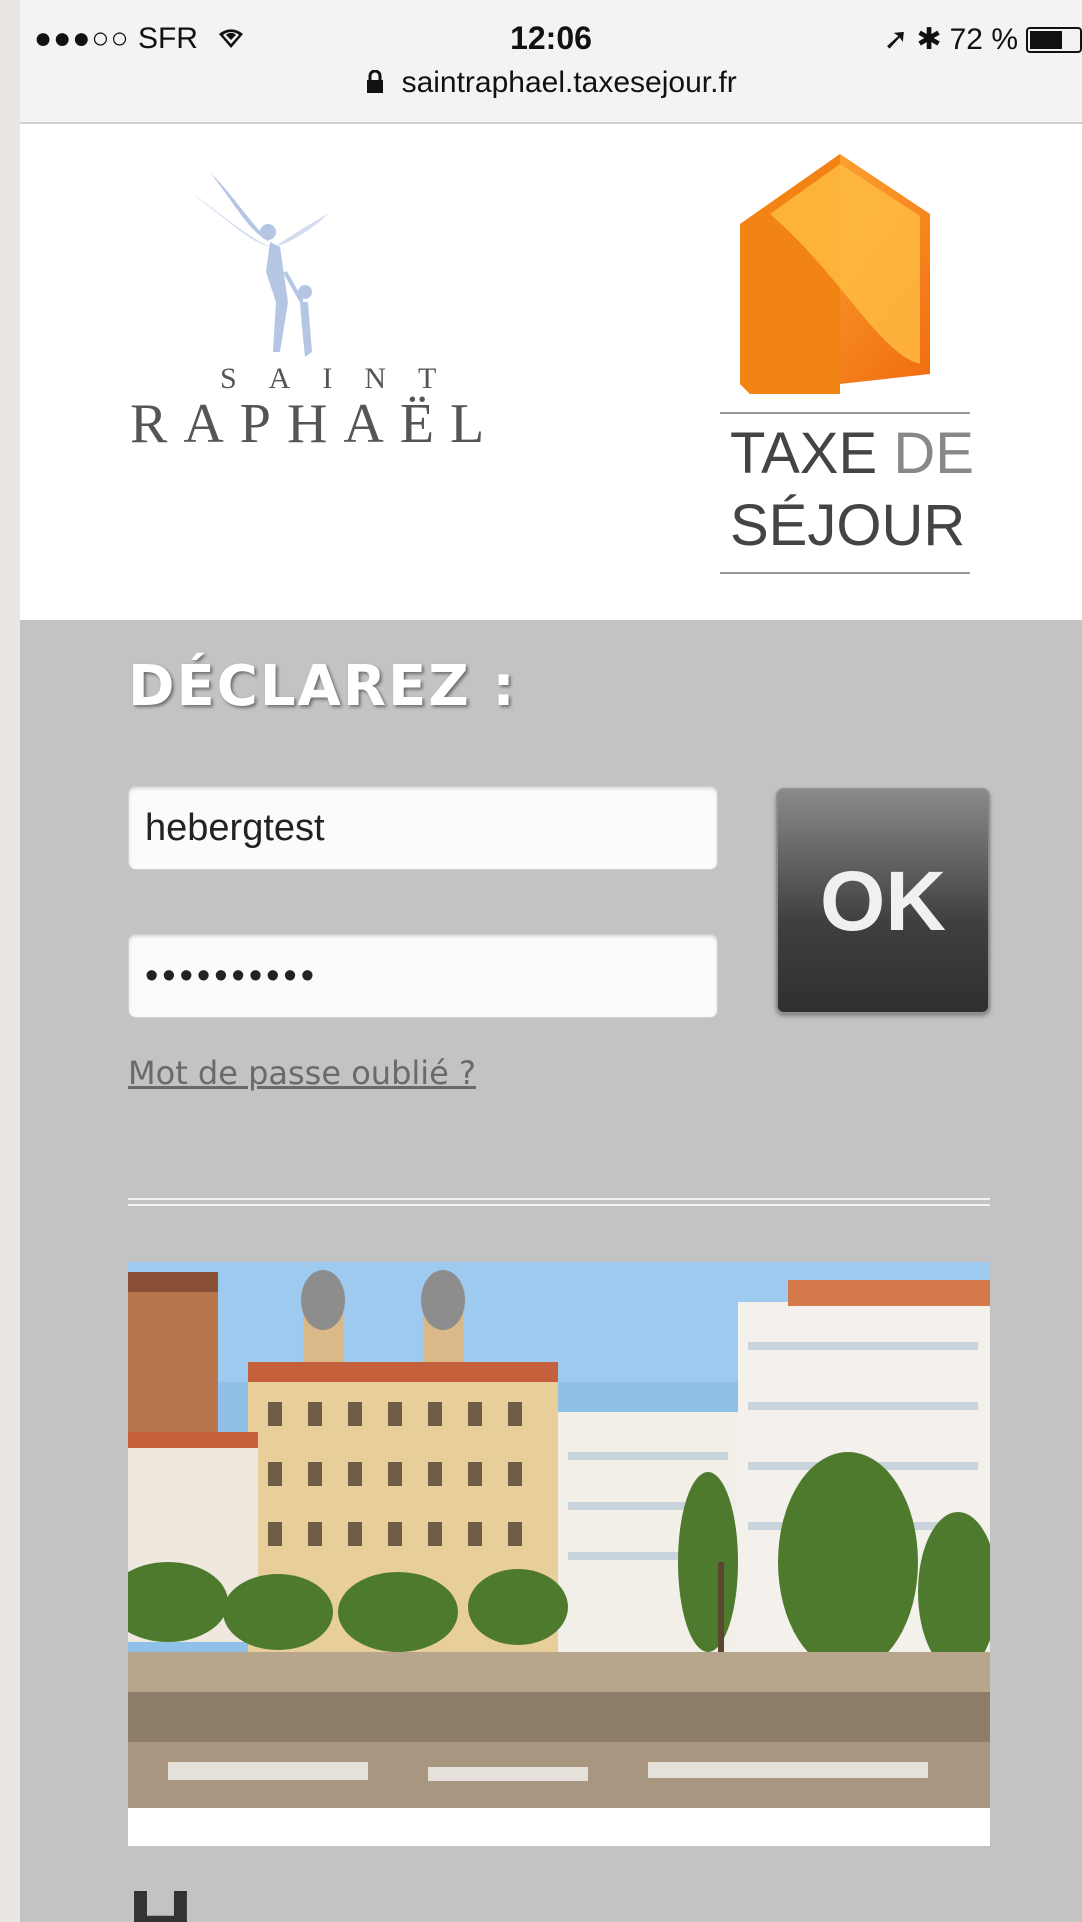 This screenshot has height=1922, width=1082. What do you see at coordinates (929, 39) in the screenshot?
I see `bluetooth-icon: ✱` at bounding box center [929, 39].